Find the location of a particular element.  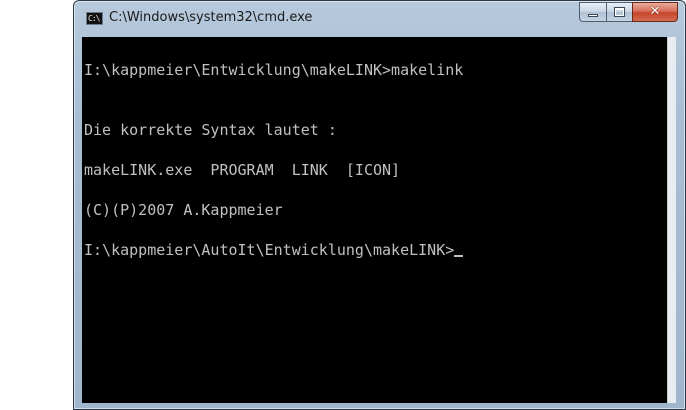

vertical-scrollbar is located at coordinates (671, 220).